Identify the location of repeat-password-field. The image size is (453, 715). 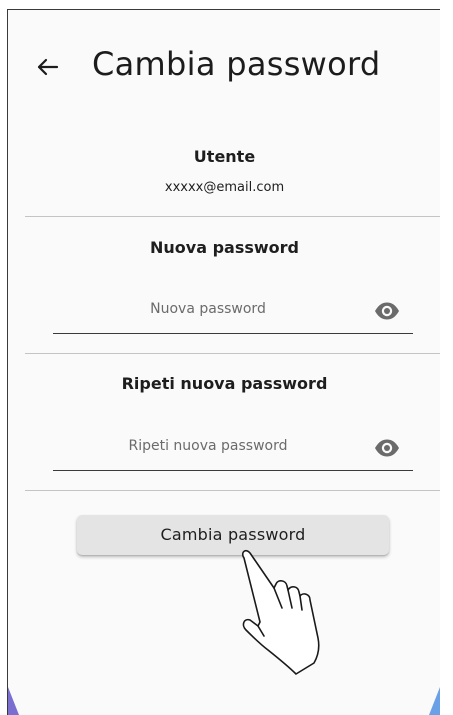
(233, 449).